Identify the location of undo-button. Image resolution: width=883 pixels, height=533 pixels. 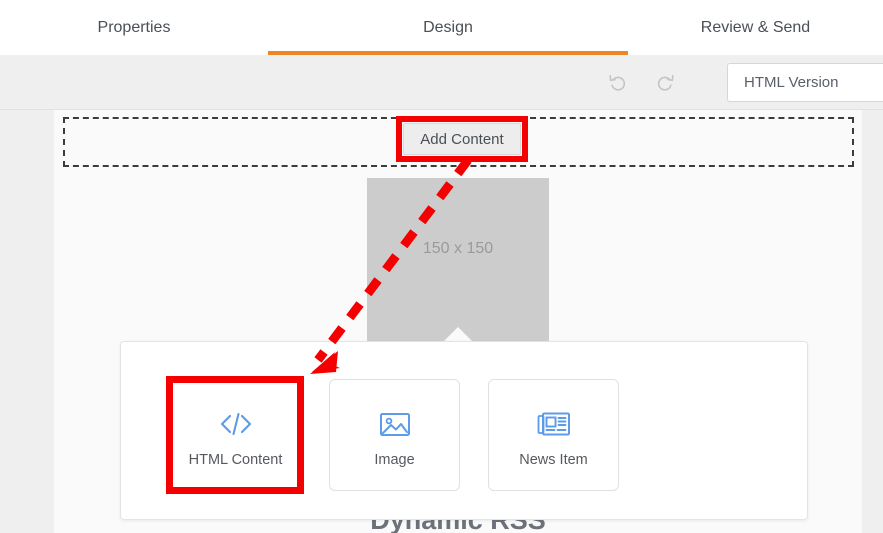
(618, 83).